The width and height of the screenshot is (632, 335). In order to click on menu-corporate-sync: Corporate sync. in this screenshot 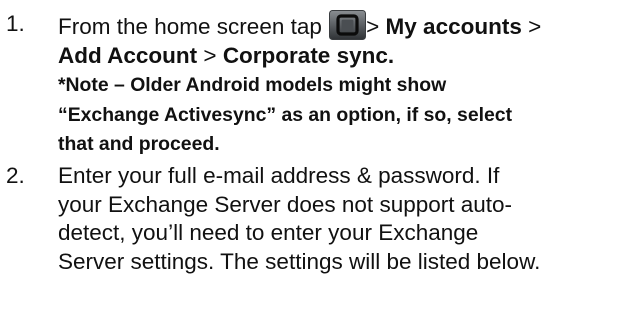, I will do `click(308, 55)`.